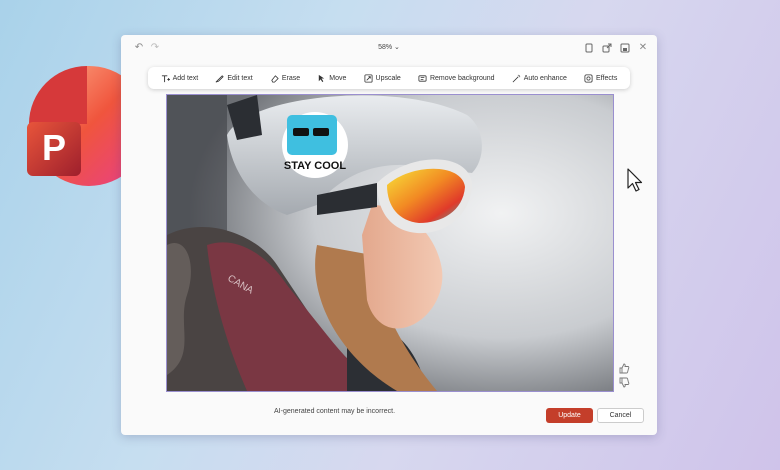 The image size is (780, 470). What do you see at coordinates (635, 180) in the screenshot?
I see `mouse-cursor-icon` at bounding box center [635, 180].